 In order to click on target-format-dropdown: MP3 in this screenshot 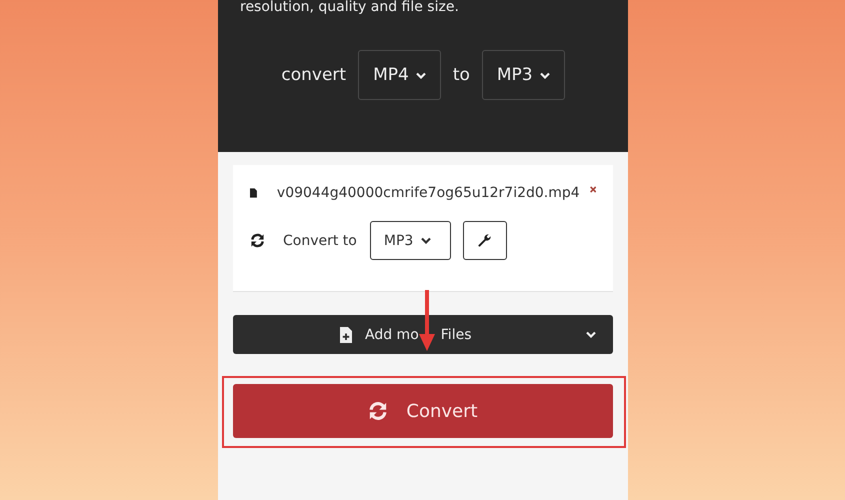, I will do `click(523, 75)`.